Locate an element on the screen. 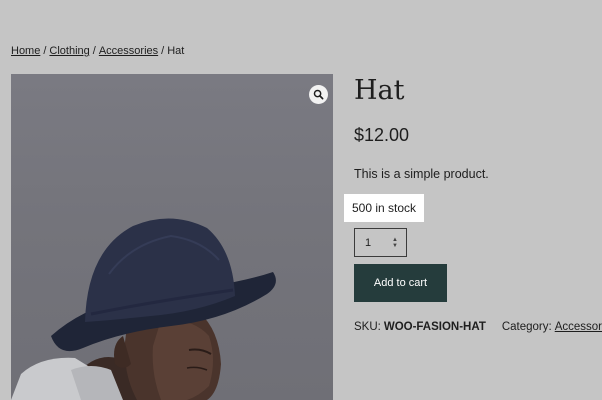 This screenshot has height=400, width=602. breadcrumb-current: Hat is located at coordinates (176, 51).